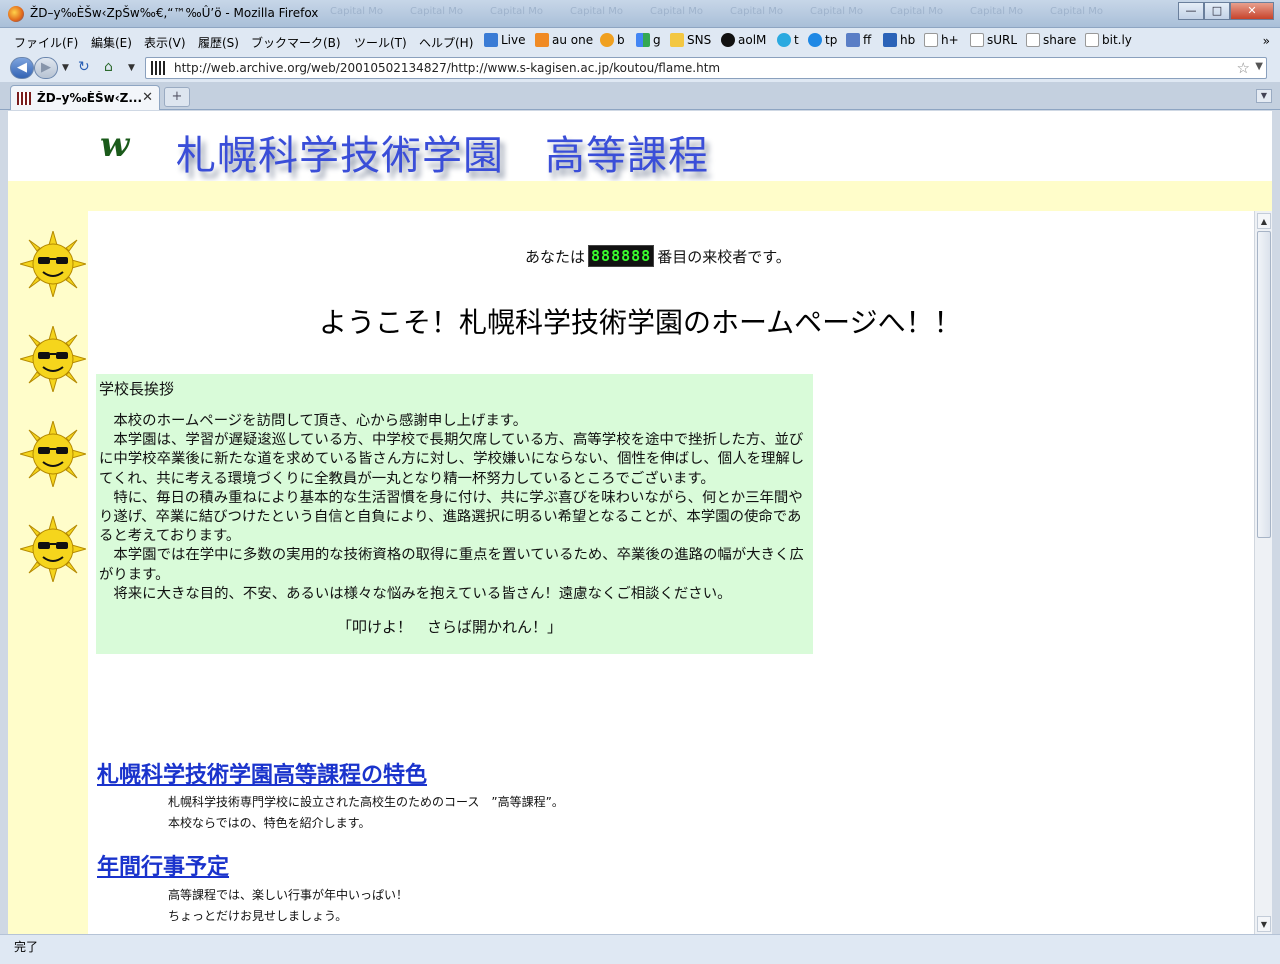 The width and height of the screenshot is (1280, 964). What do you see at coordinates (174, 13) in the screenshot?
I see `window-title: ŽD–y‰ÈŠw‹ZpŠw‰€,“™‰Û’ö - Mozilla Firefox` at bounding box center [174, 13].